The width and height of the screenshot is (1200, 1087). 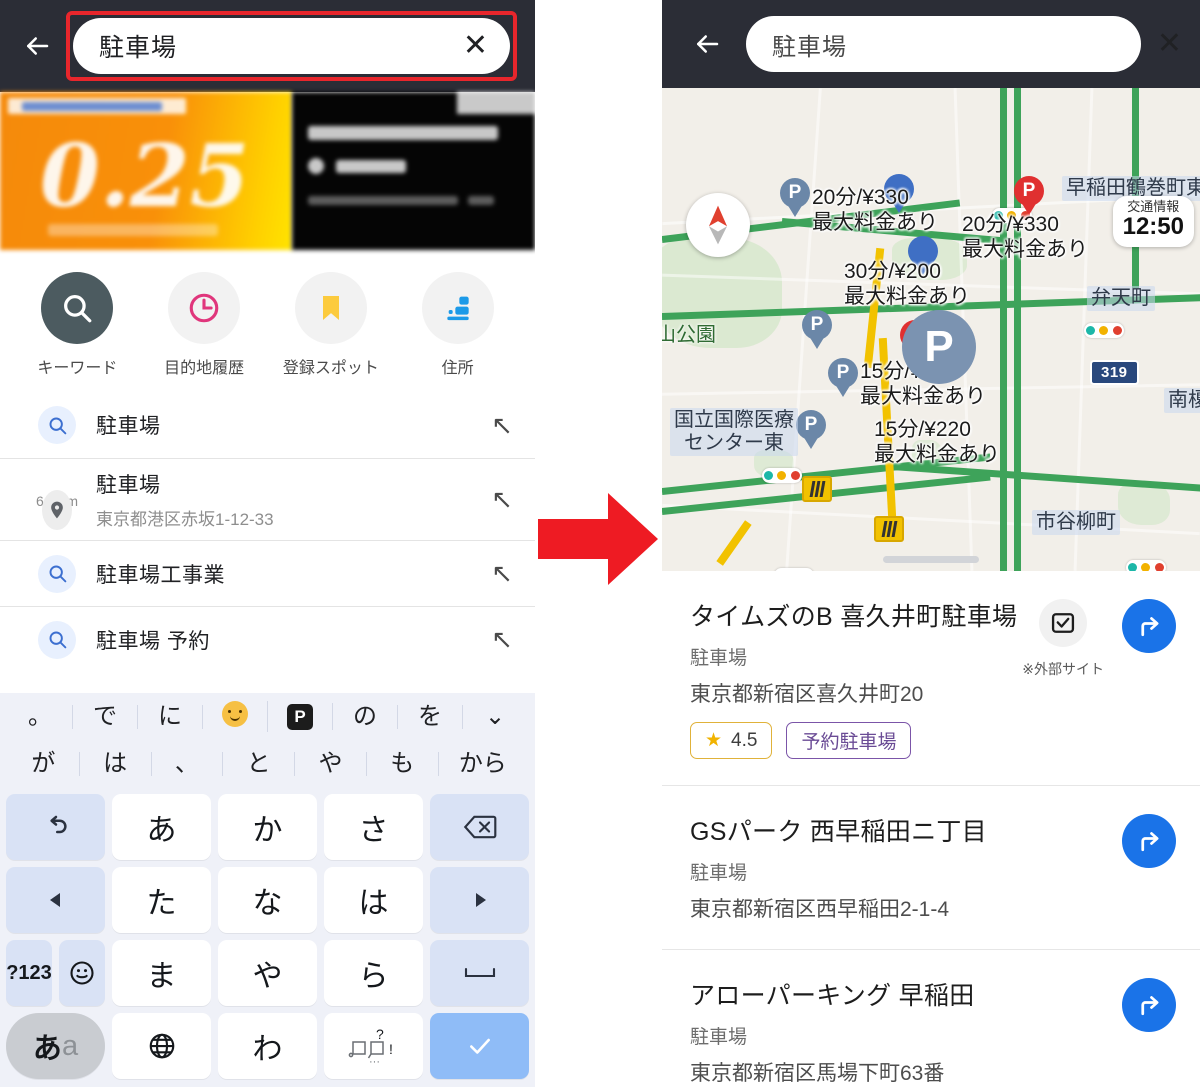 I want to click on undo-key, so click(x=55, y=827).